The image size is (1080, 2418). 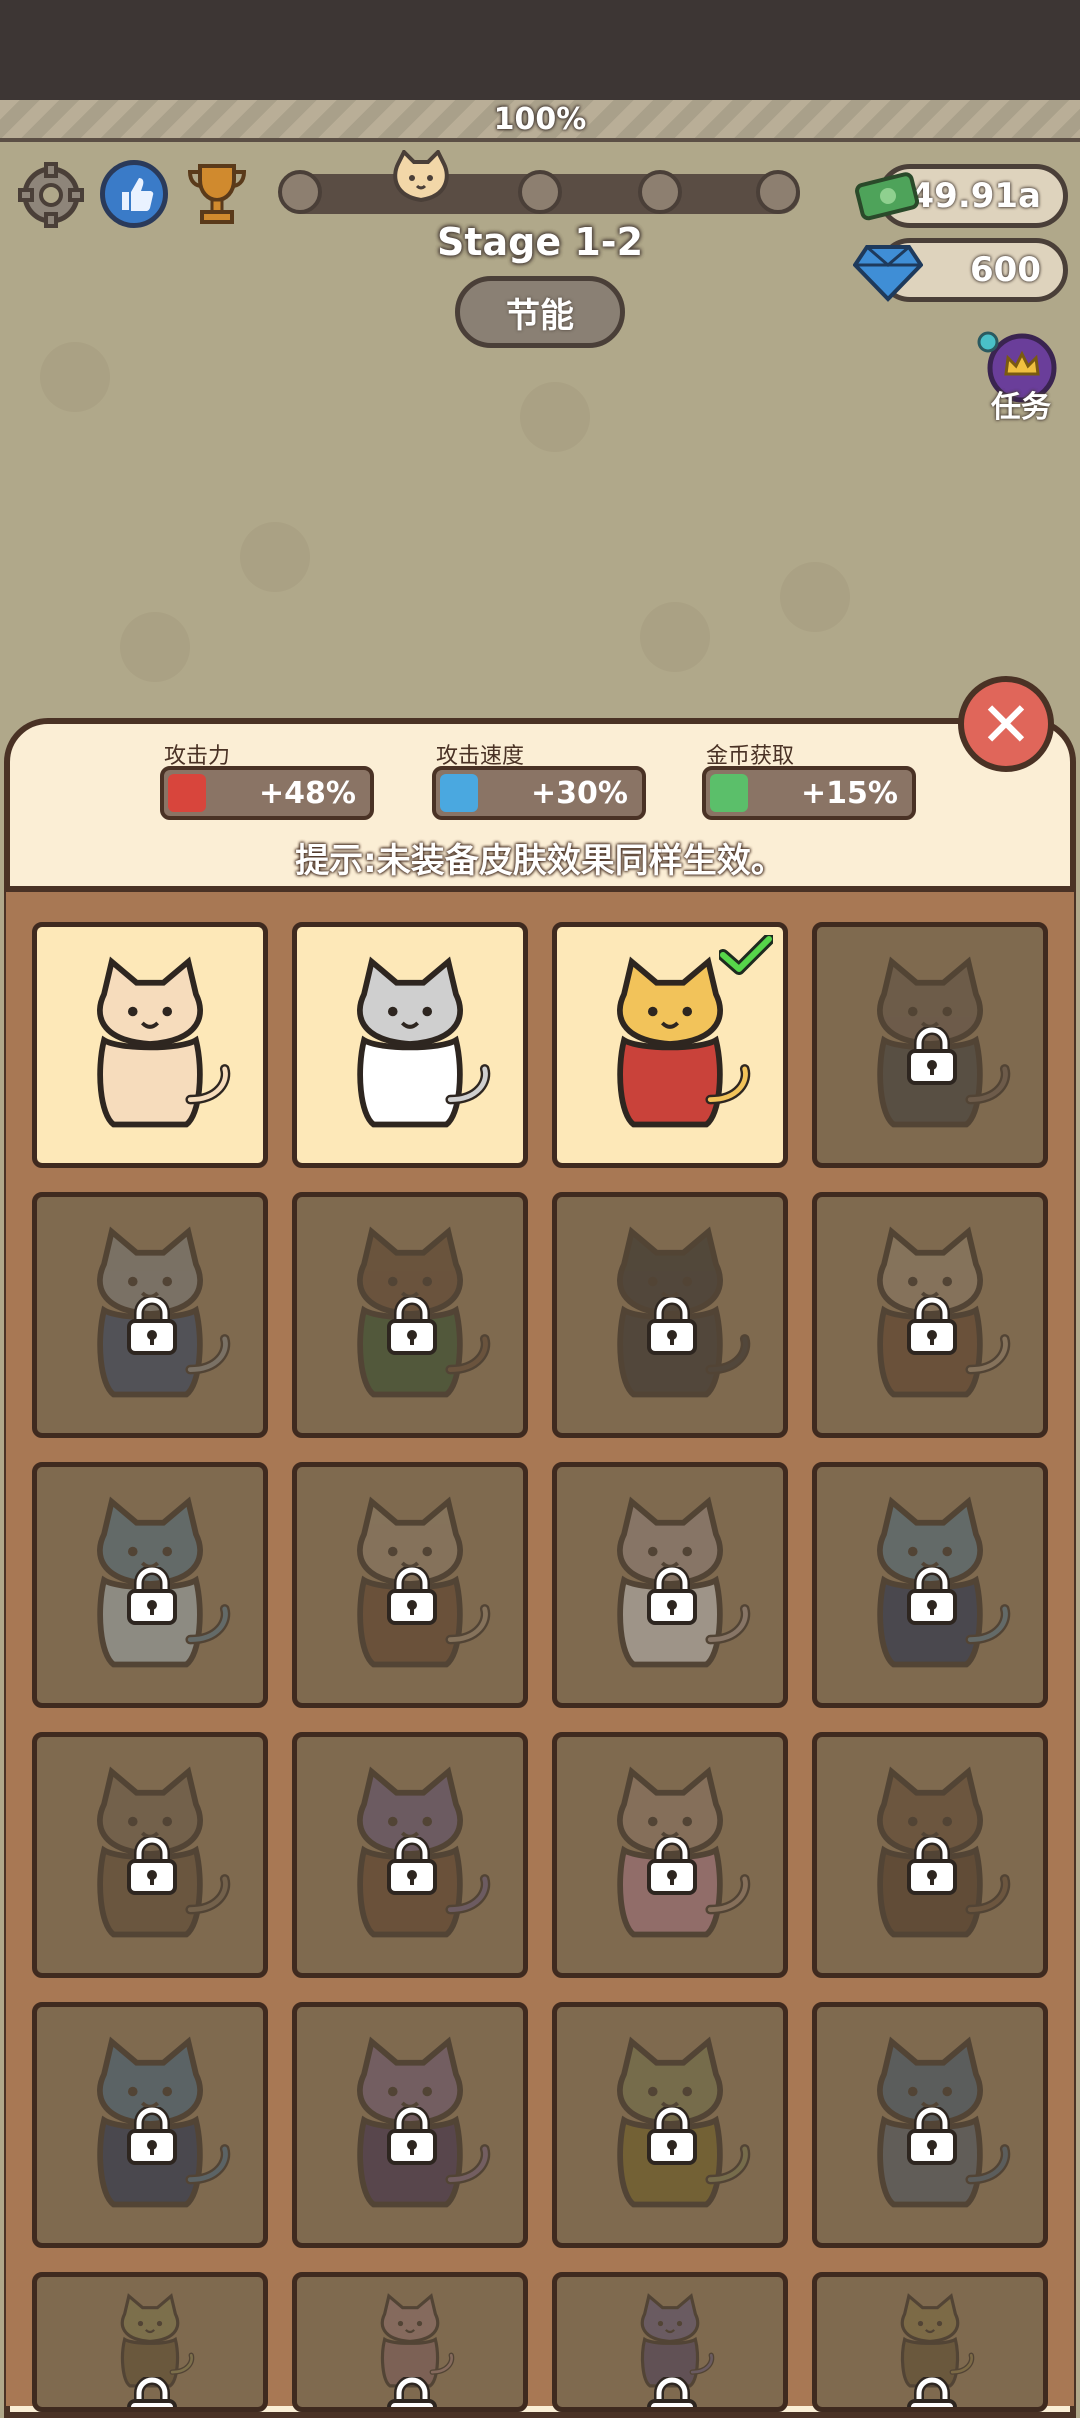 I want to click on skin-slot-maid-cat, so click(x=930, y=1315).